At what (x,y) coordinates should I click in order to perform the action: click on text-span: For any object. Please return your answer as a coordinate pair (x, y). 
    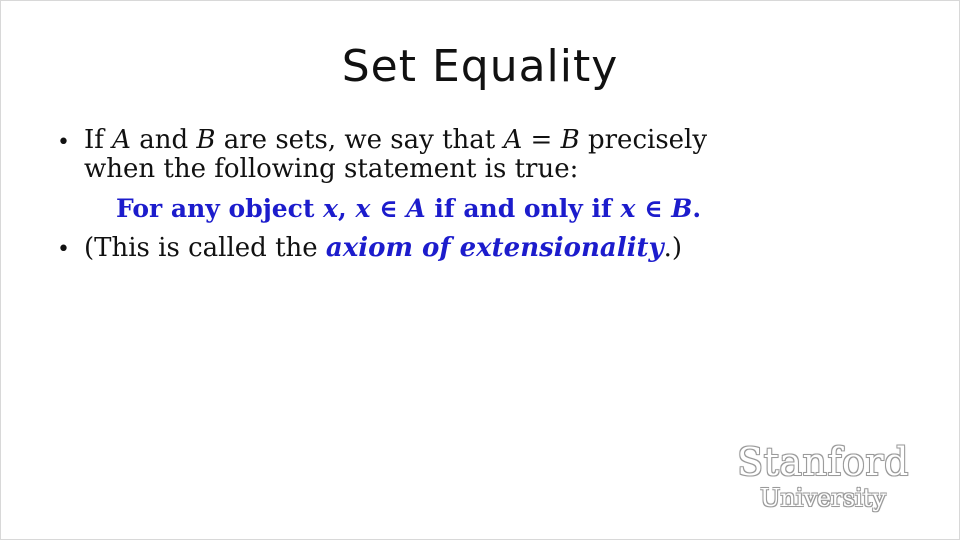
    Looking at the image, I should click on (220, 208).